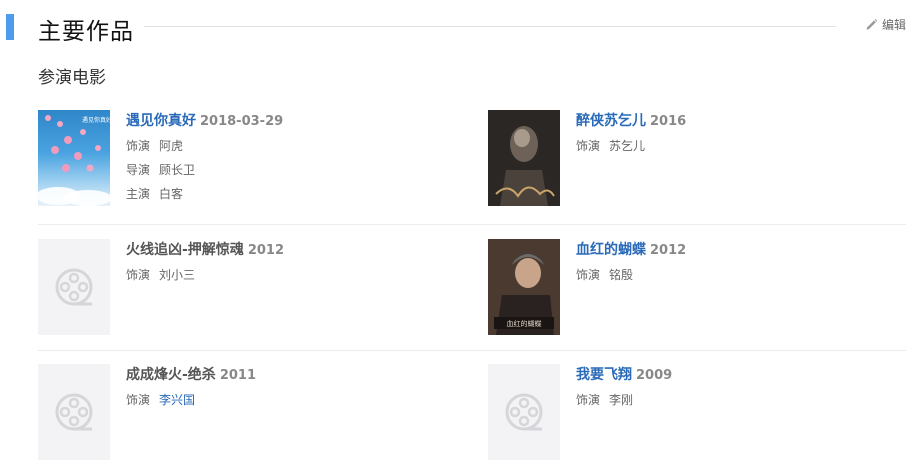  I want to click on role-list: 饰演 铭殷, so click(631, 275).